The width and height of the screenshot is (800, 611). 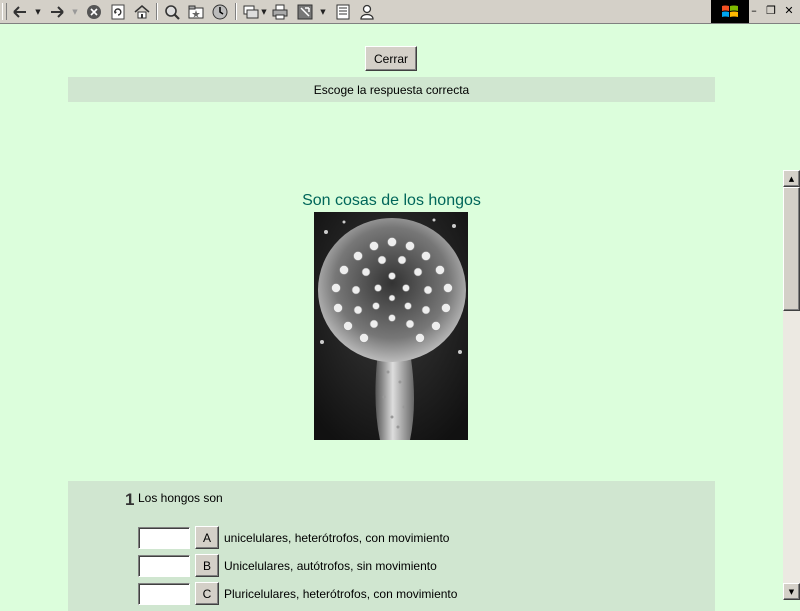 What do you see at coordinates (367, 11) in the screenshot?
I see `messenger-icon` at bounding box center [367, 11].